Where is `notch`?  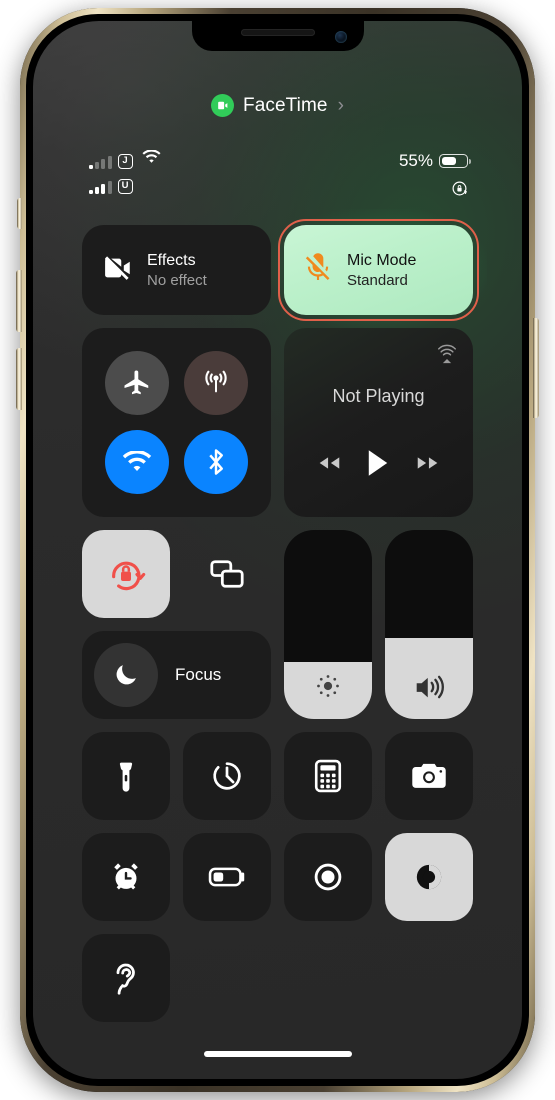 notch is located at coordinates (277, 36).